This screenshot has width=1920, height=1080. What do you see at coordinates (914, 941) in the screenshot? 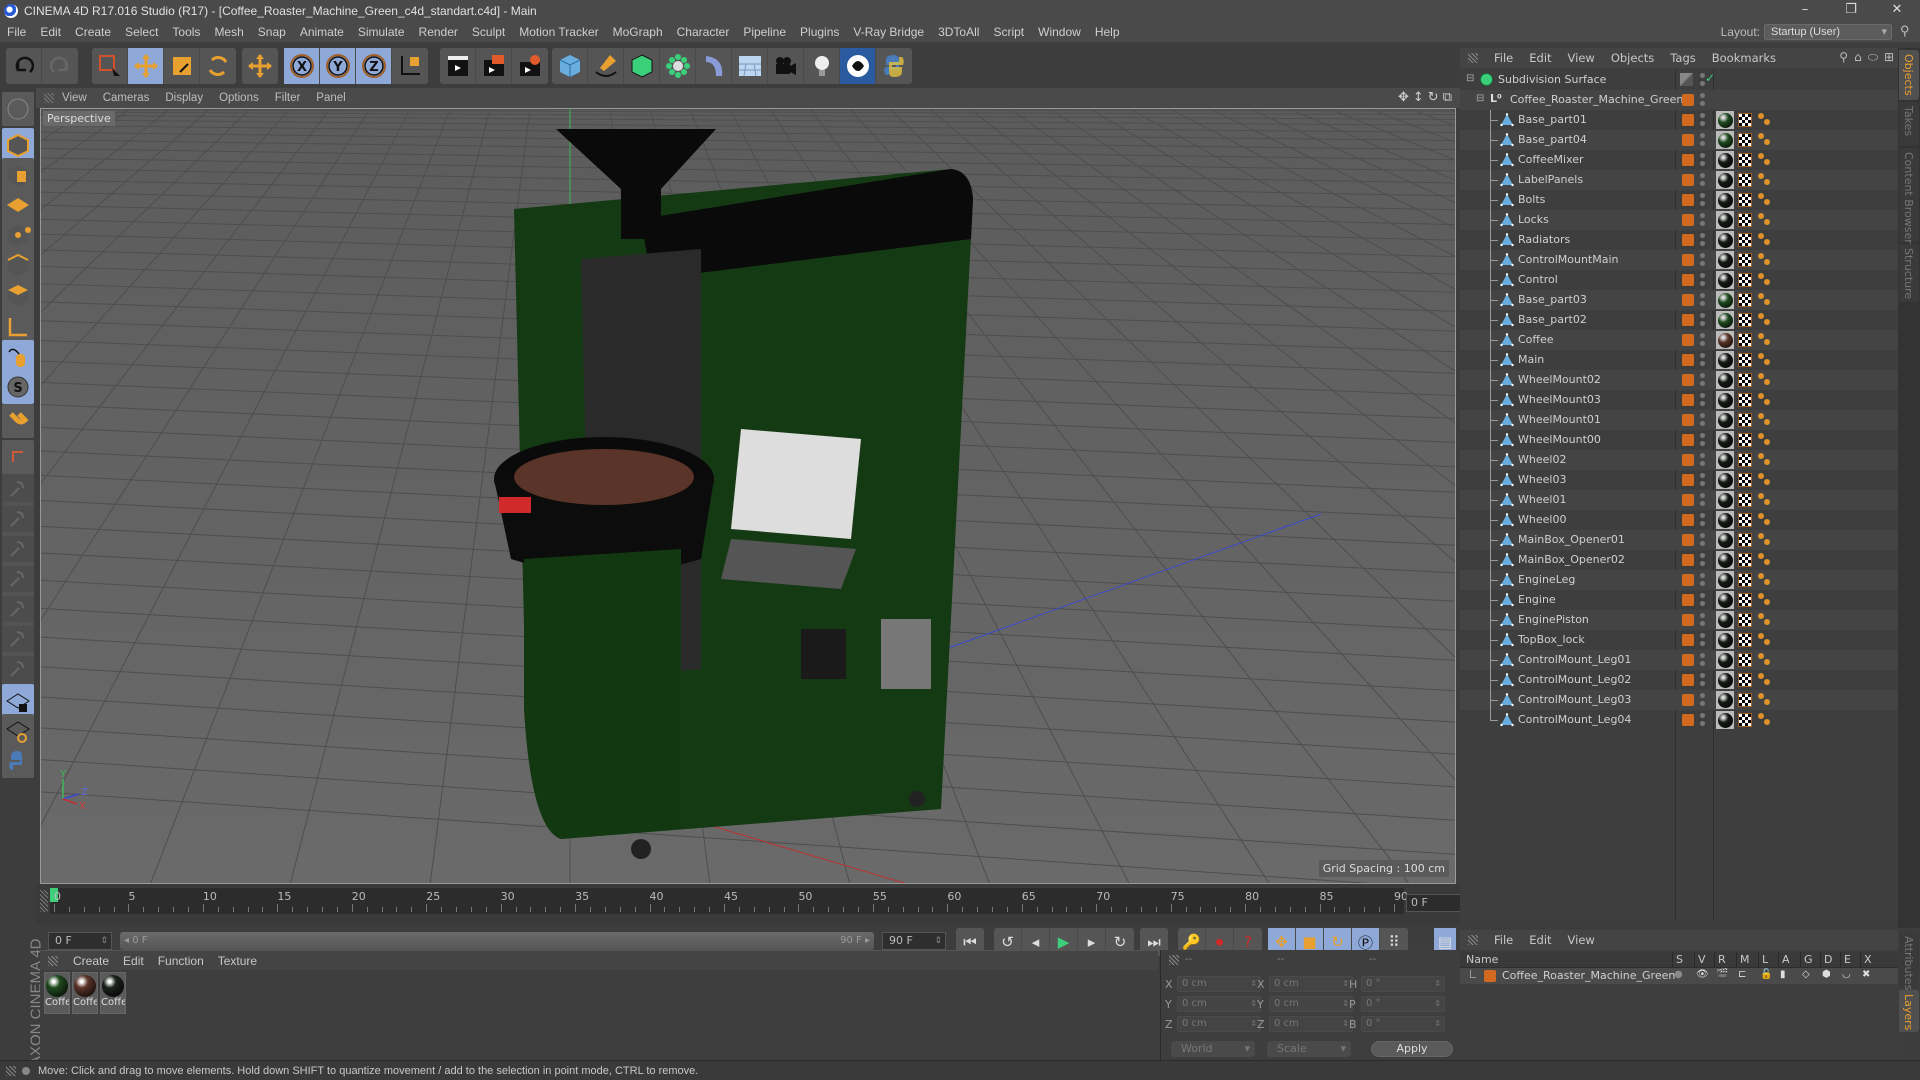
I see `end-frame-field: 90 F` at bounding box center [914, 941].